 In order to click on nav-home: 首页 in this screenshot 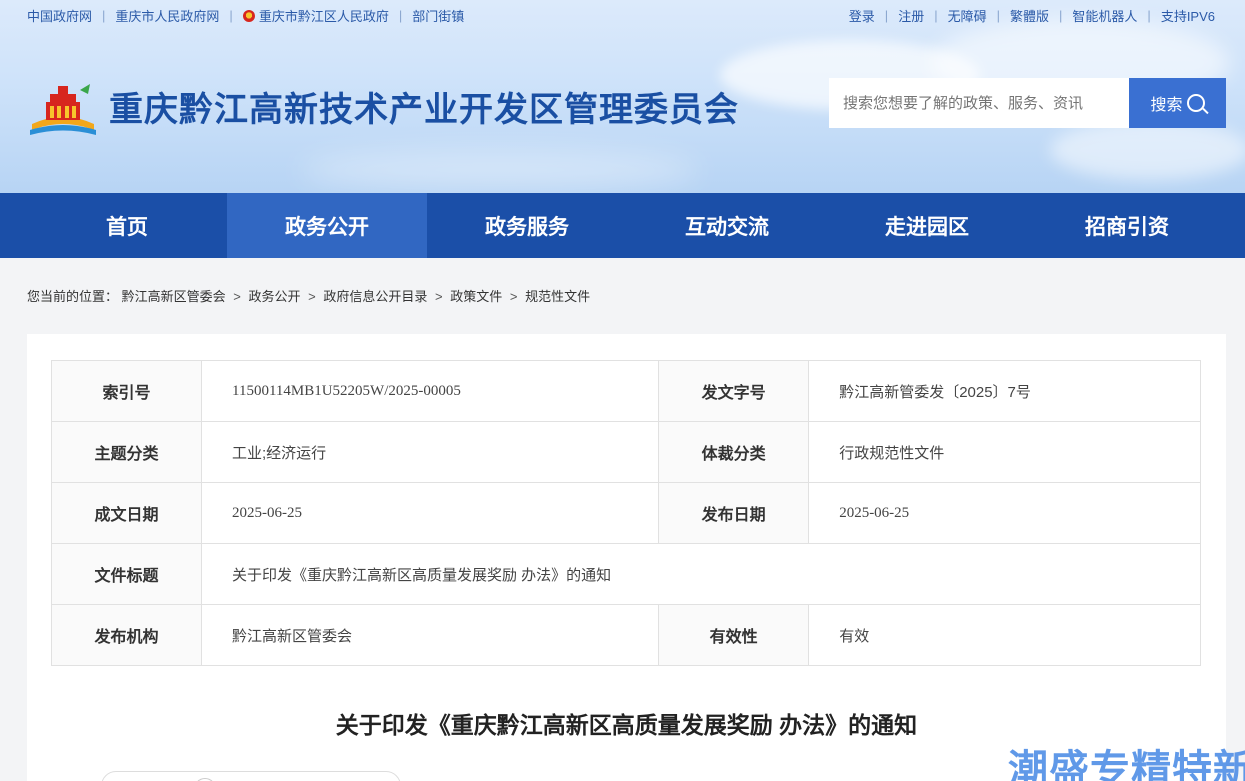, I will do `click(127, 225)`.